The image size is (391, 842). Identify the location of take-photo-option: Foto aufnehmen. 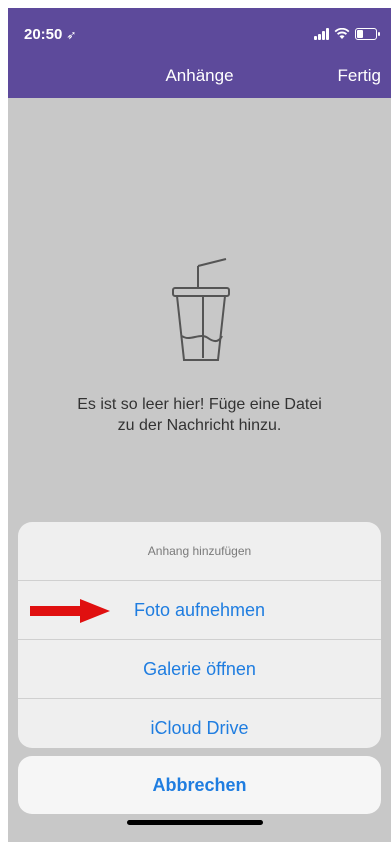
(199, 610).